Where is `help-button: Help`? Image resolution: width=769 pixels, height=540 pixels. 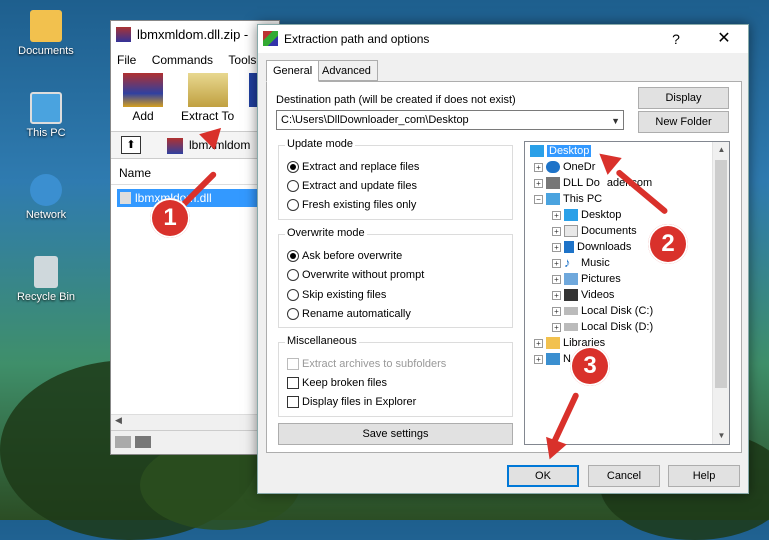 help-button: Help is located at coordinates (704, 476).